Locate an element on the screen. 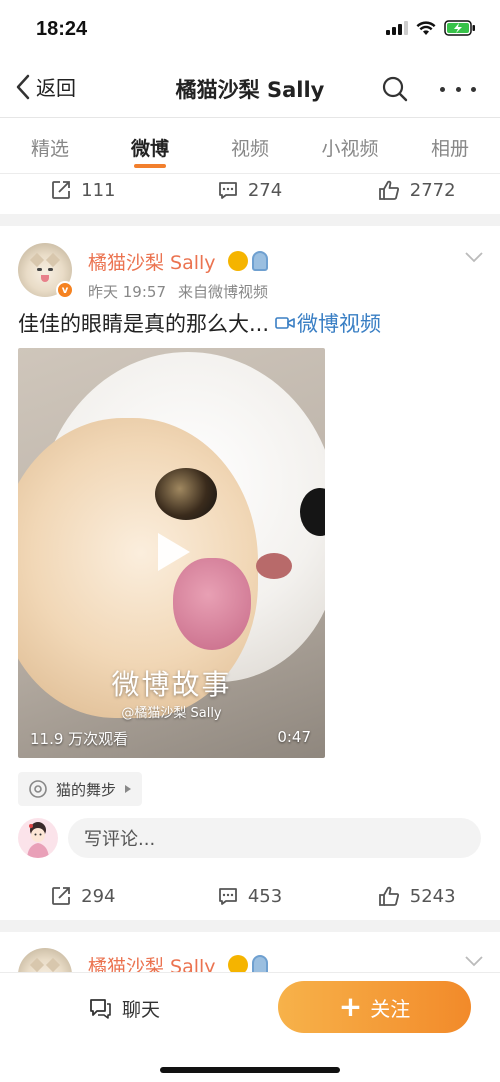 The height and width of the screenshot is (1082, 500). video-frame-nose is located at coordinates (274, 566).